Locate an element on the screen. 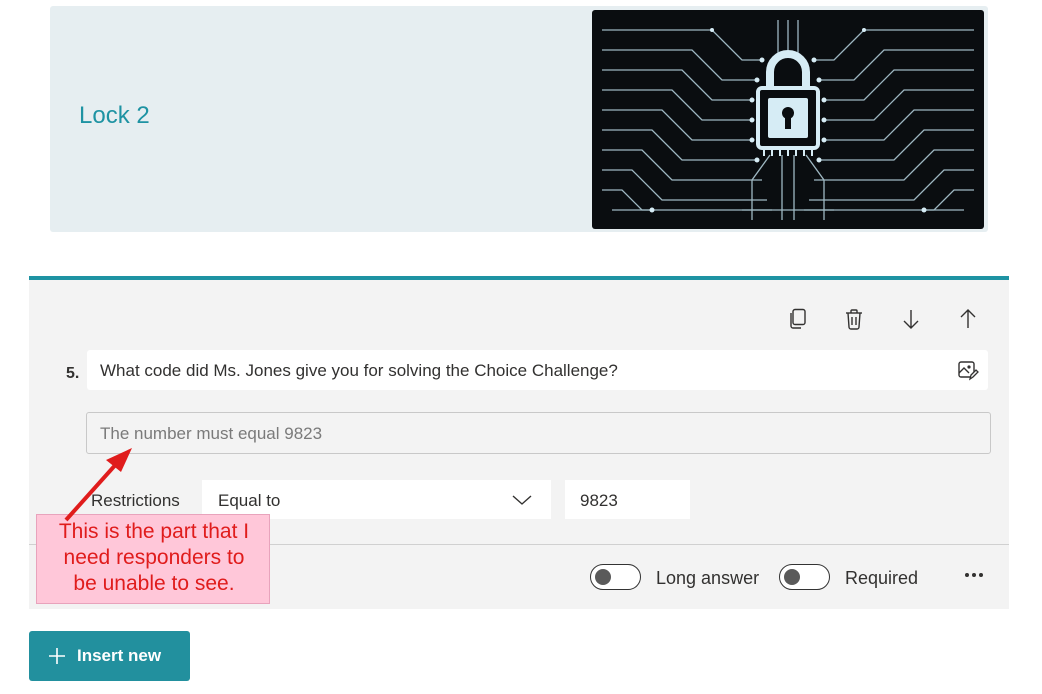  plus-icon is located at coordinates (57, 656).